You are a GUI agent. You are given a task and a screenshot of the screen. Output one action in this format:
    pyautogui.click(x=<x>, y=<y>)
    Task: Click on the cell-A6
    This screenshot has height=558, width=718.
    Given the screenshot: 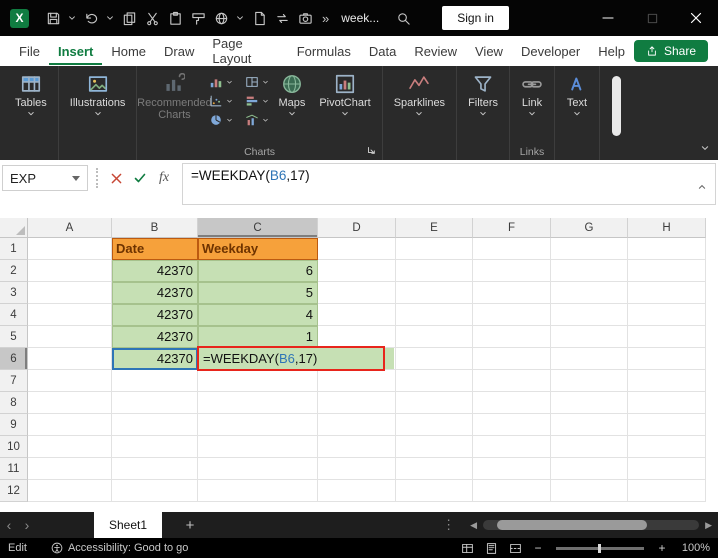 What is the action you would take?
    pyautogui.click(x=70, y=359)
    